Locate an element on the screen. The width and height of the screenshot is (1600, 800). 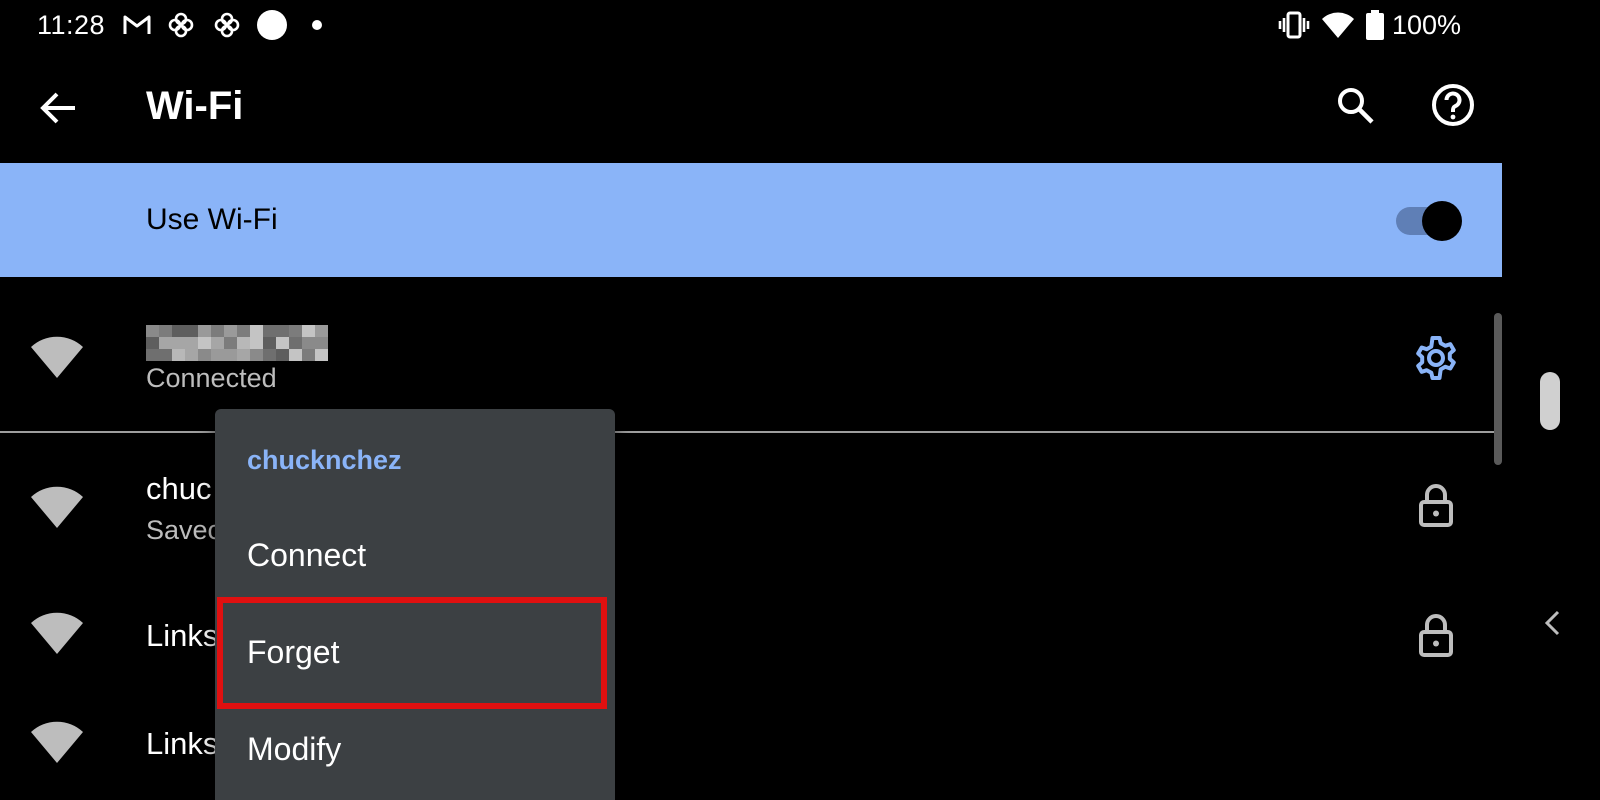
app-bar: Wi-Fi is located at coordinates (750, 110).